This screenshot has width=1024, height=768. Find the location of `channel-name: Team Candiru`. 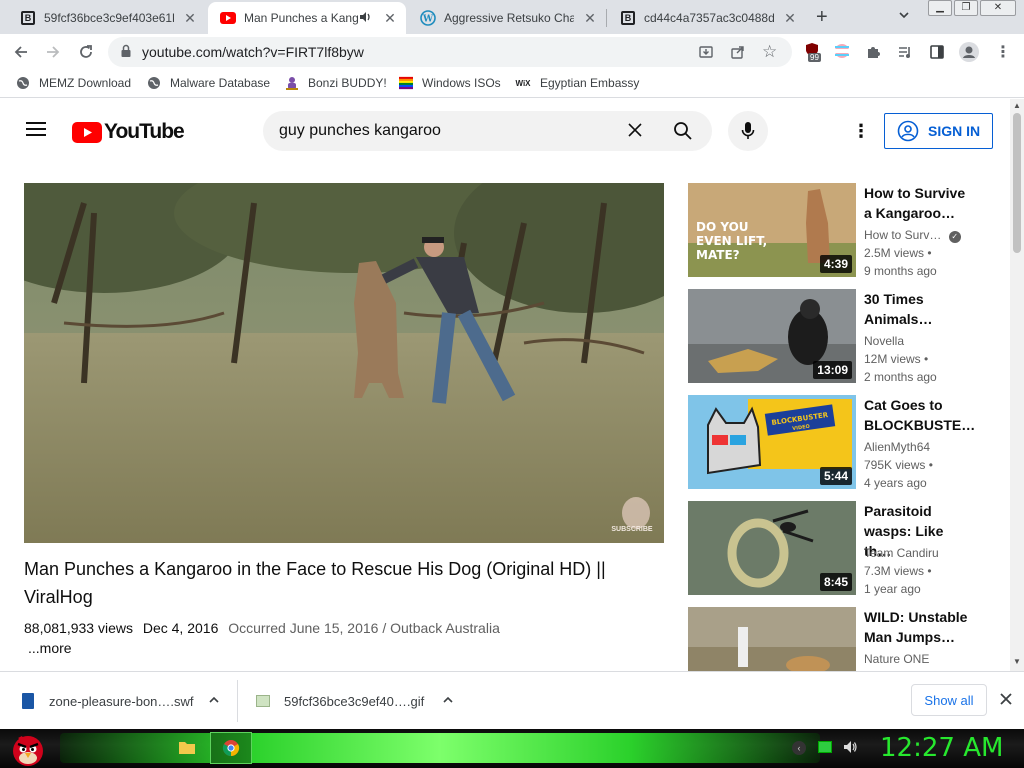

channel-name: Team Candiru is located at coordinates (901, 553).